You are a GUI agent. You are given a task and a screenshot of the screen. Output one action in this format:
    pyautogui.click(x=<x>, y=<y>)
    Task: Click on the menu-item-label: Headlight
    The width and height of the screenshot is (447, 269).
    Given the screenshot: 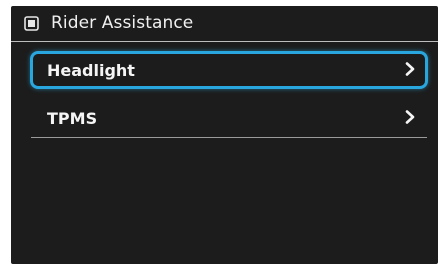 What is the action you would take?
    pyautogui.click(x=91, y=70)
    